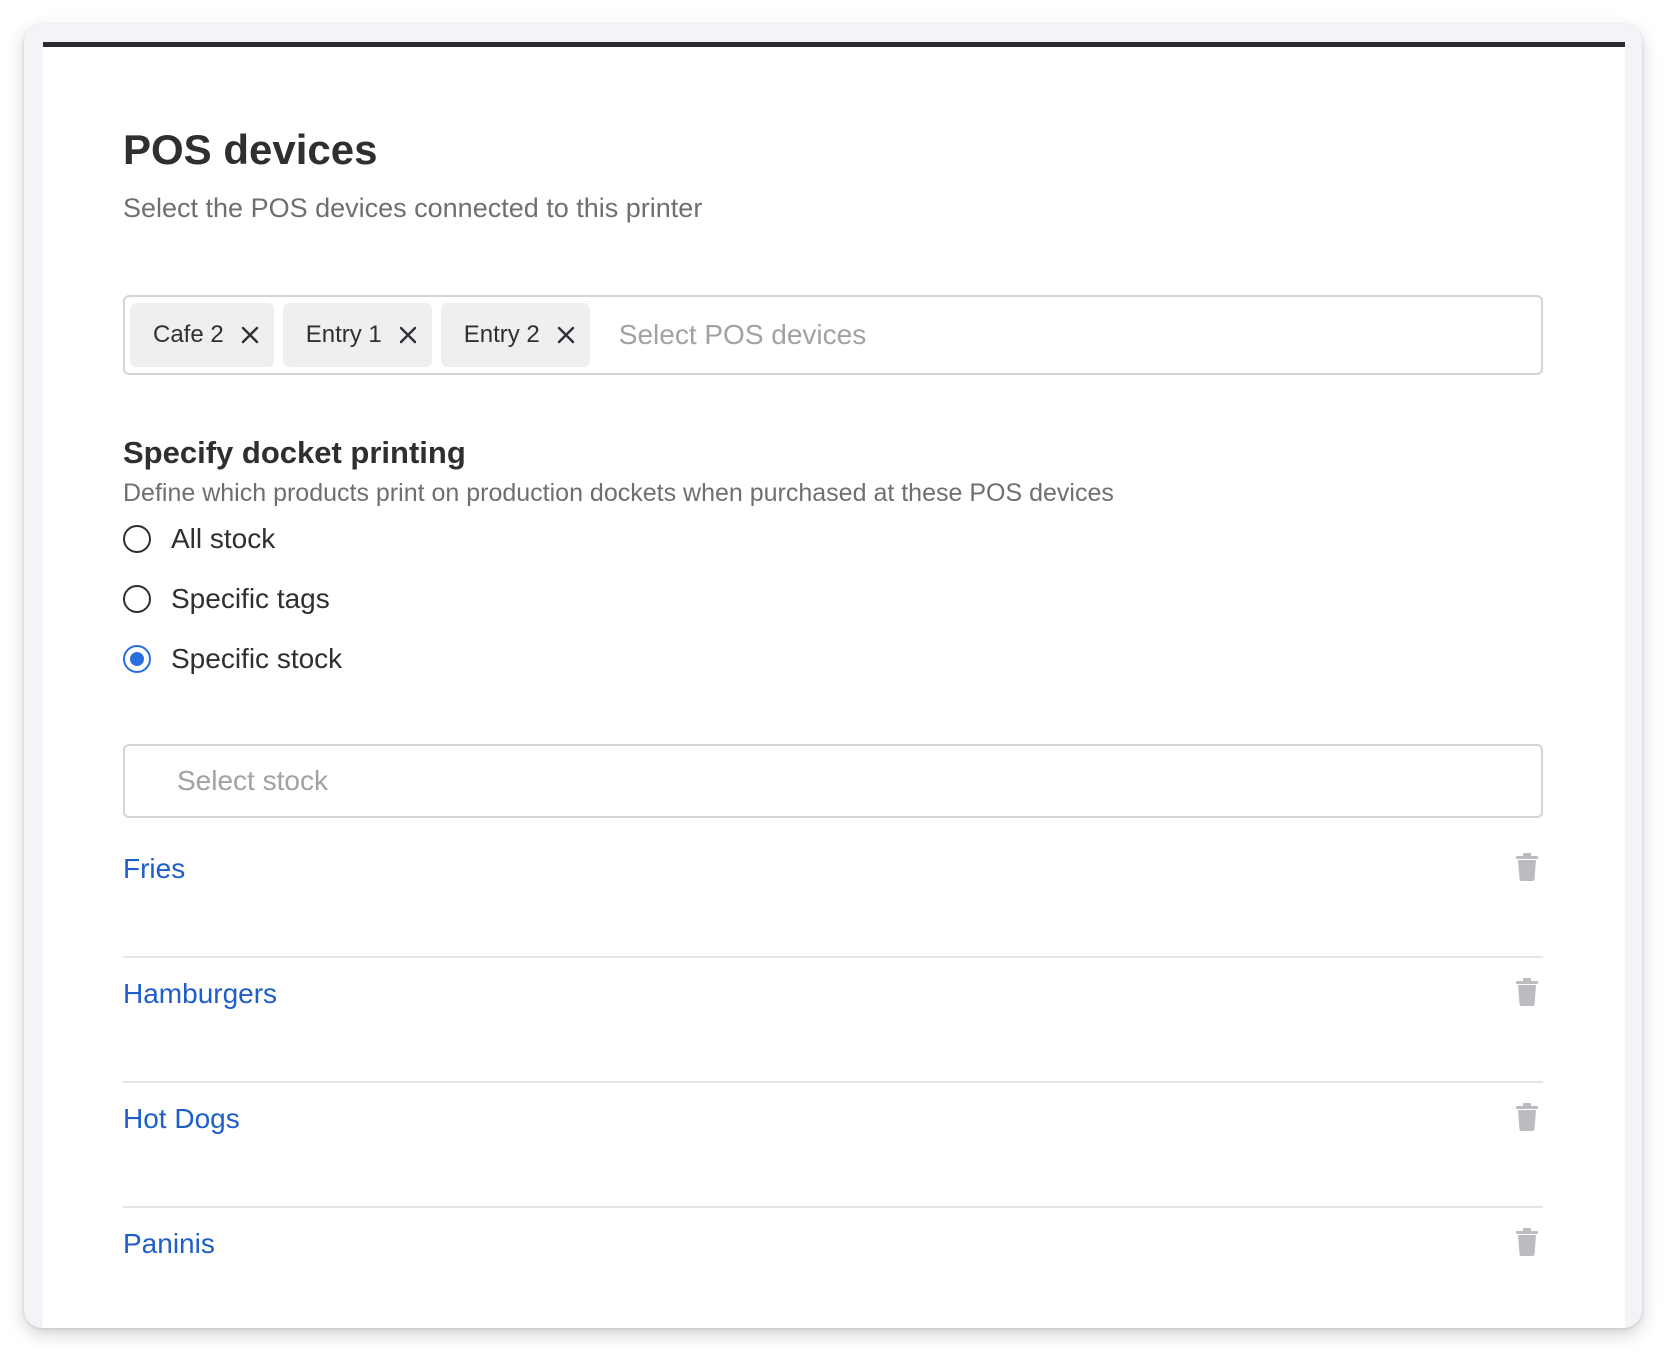 The width and height of the screenshot is (1666, 1352). Describe the element at coordinates (833, 1268) in the screenshot. I see `list-item: Paninis` at that location.